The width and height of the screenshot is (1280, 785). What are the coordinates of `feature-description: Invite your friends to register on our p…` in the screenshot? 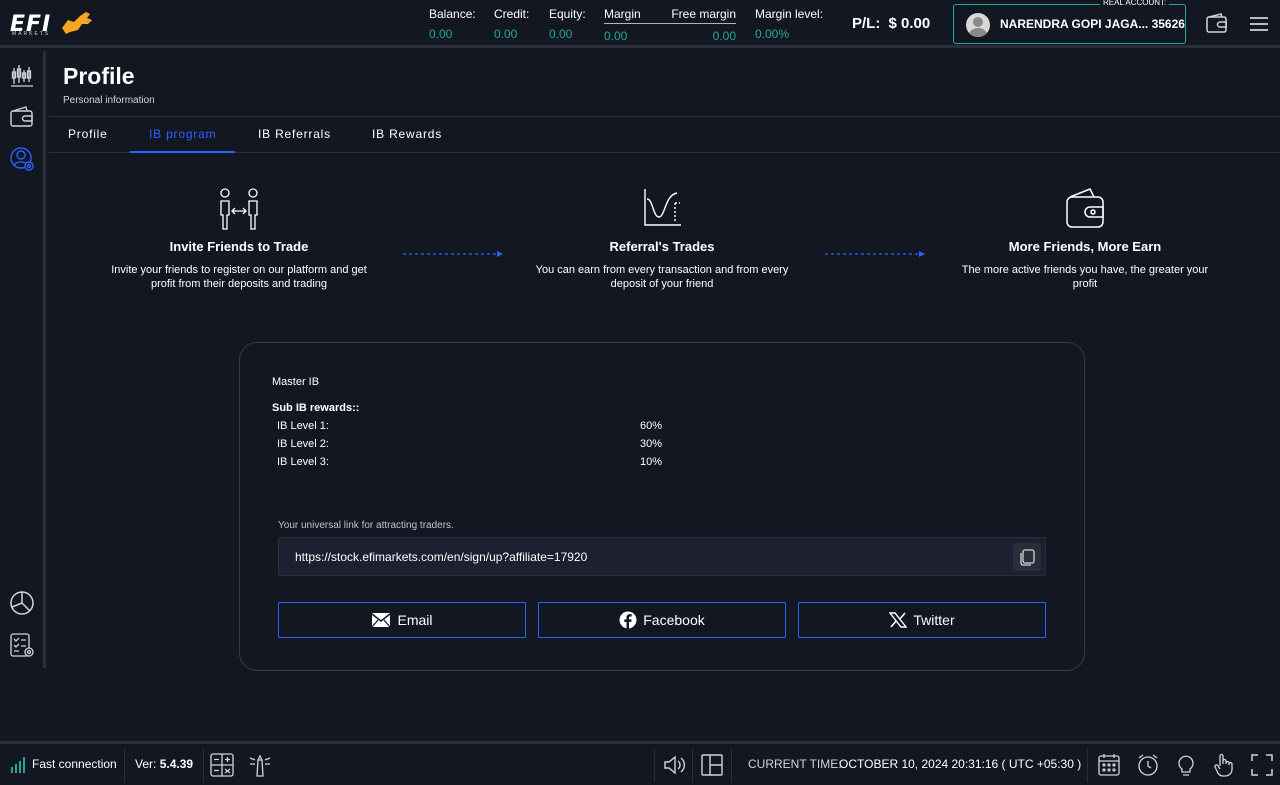 It's located at (239, 277).